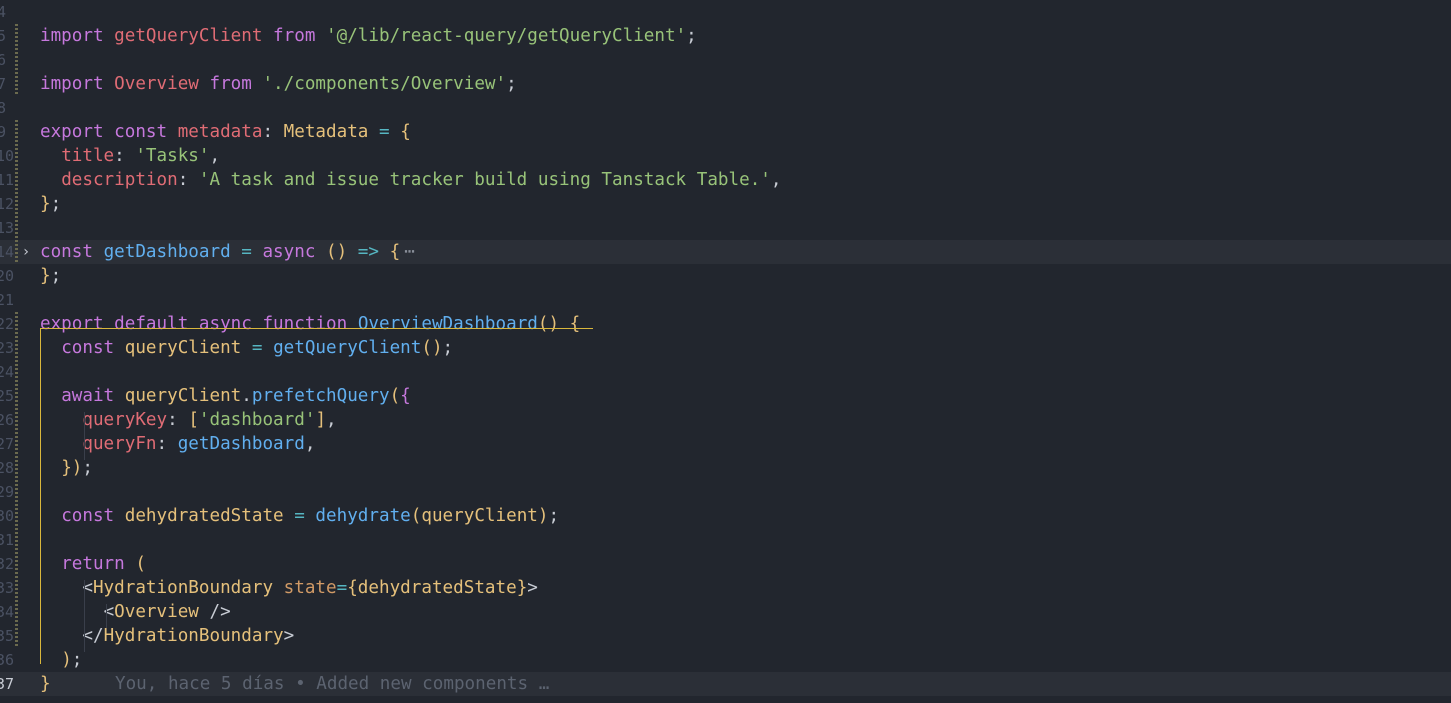  Describe the element at coordinates (725, 660) in the screenshot. I see `code-line: 36 );` at that location.